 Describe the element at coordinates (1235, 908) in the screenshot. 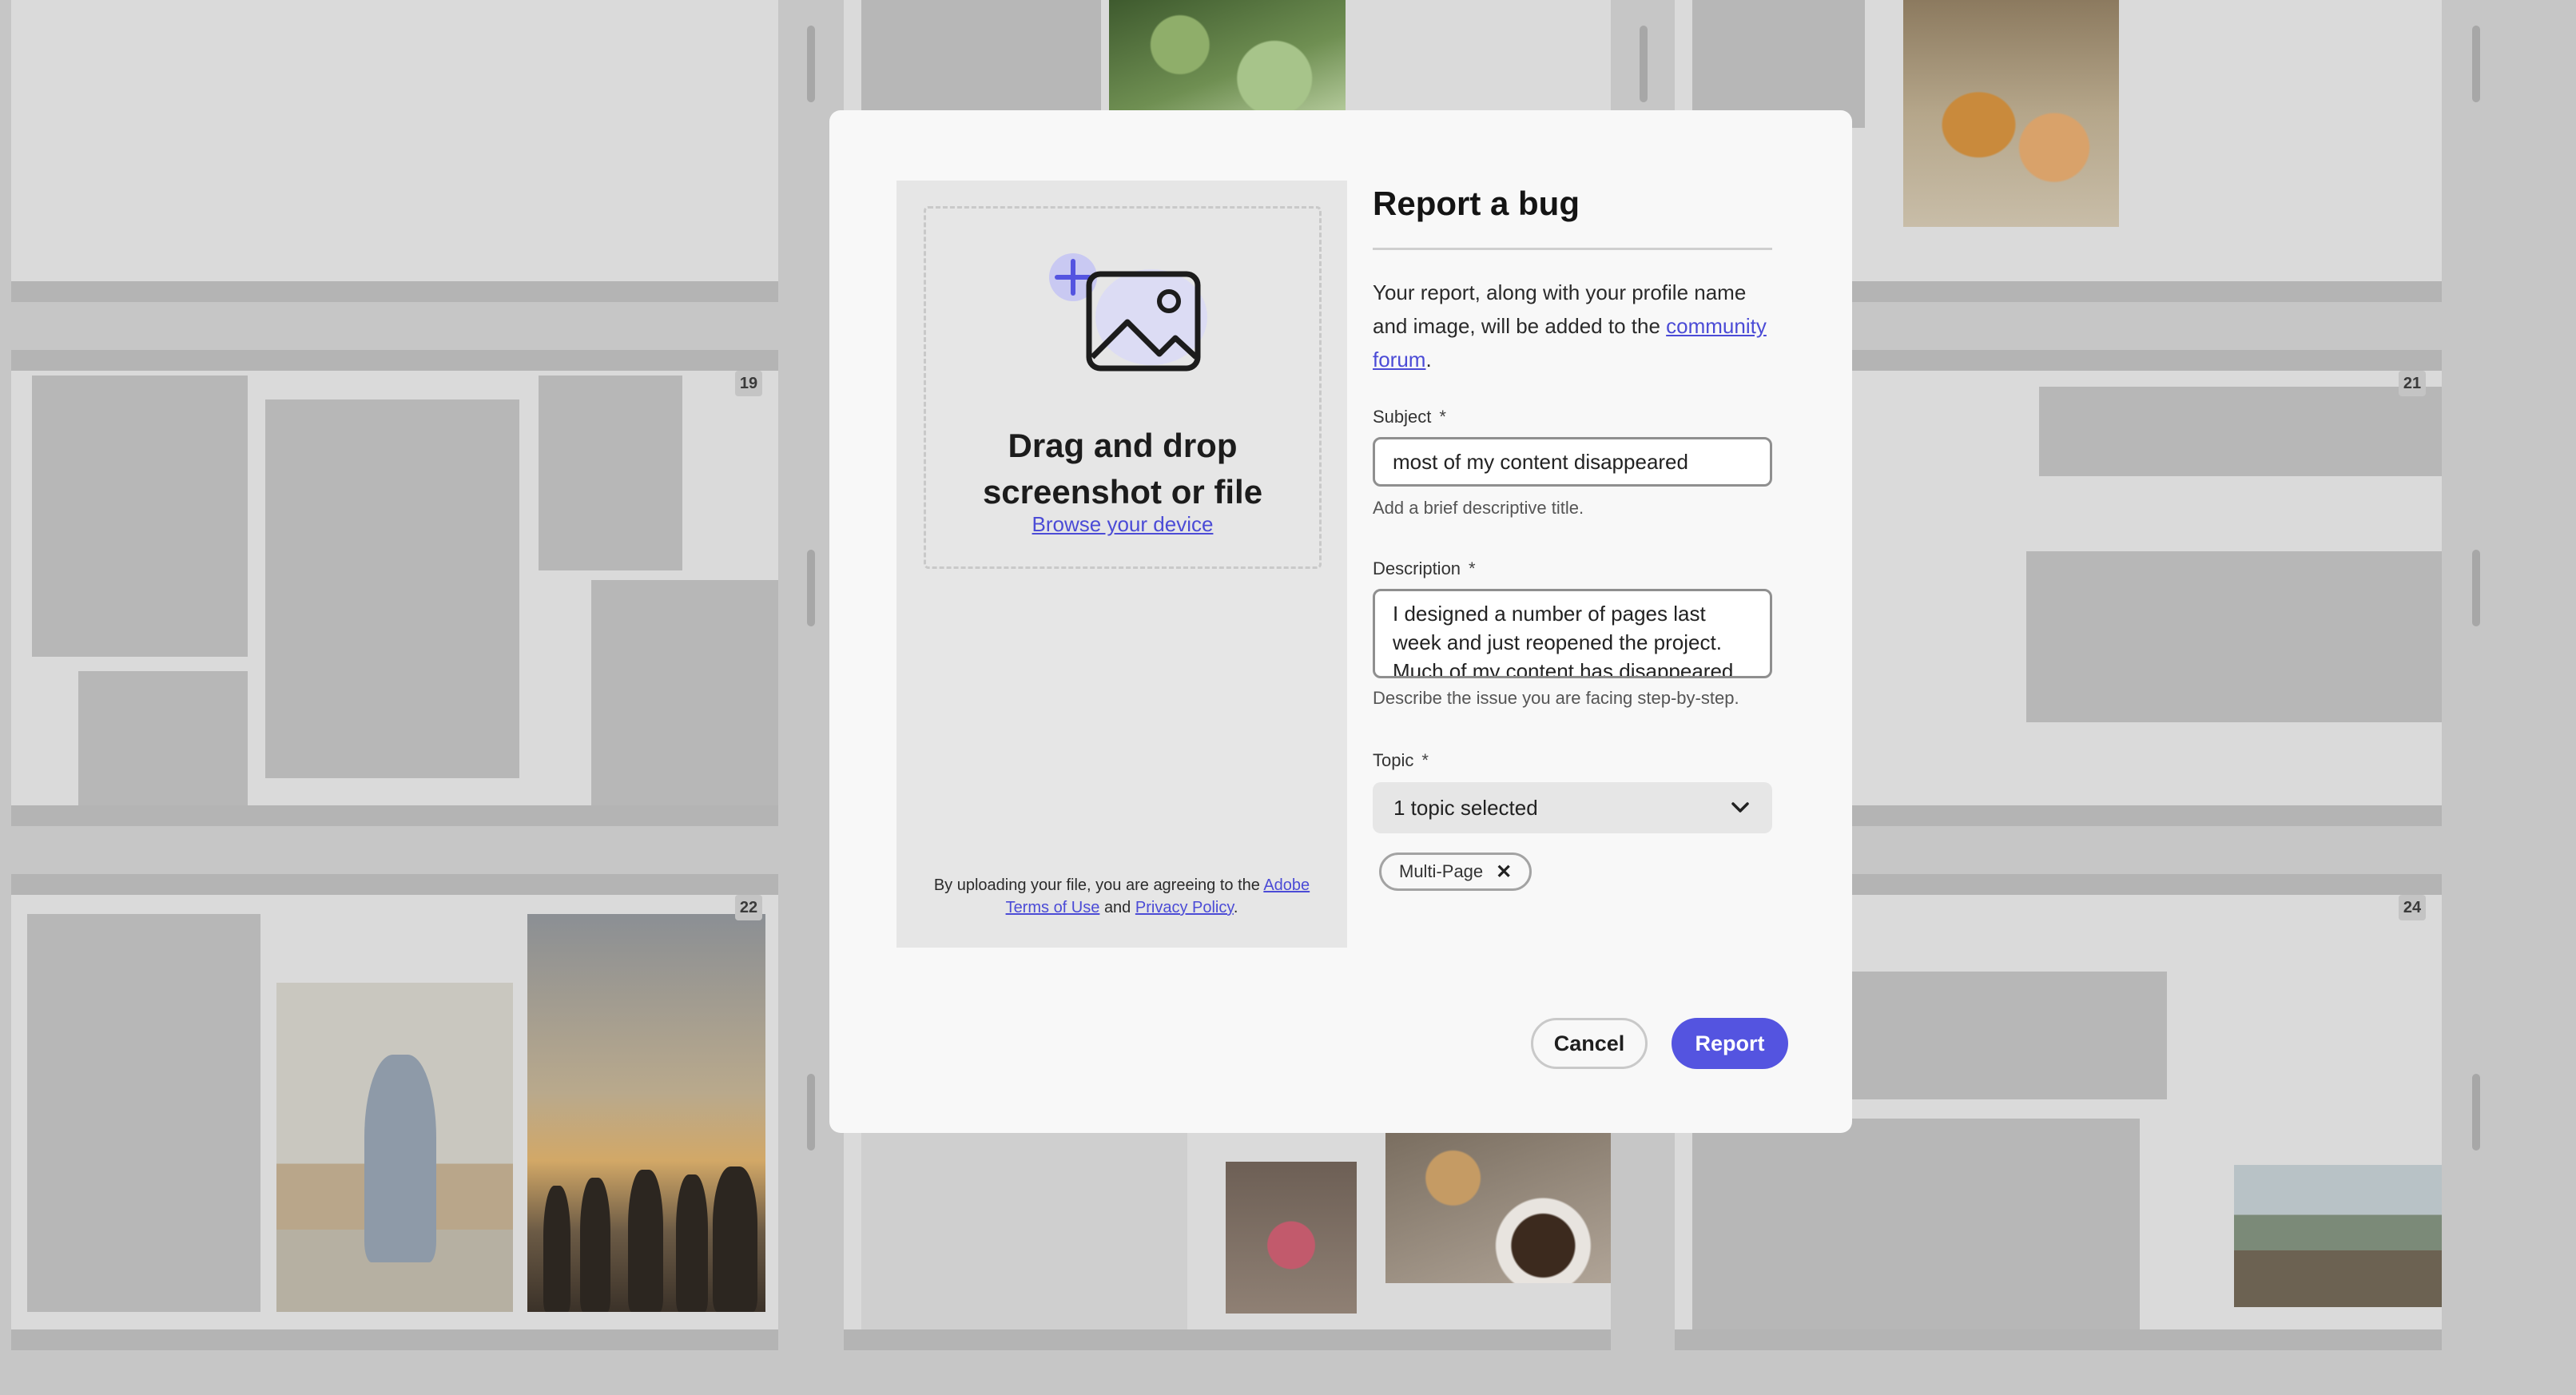

I see `legal-suffix: .` at that location.